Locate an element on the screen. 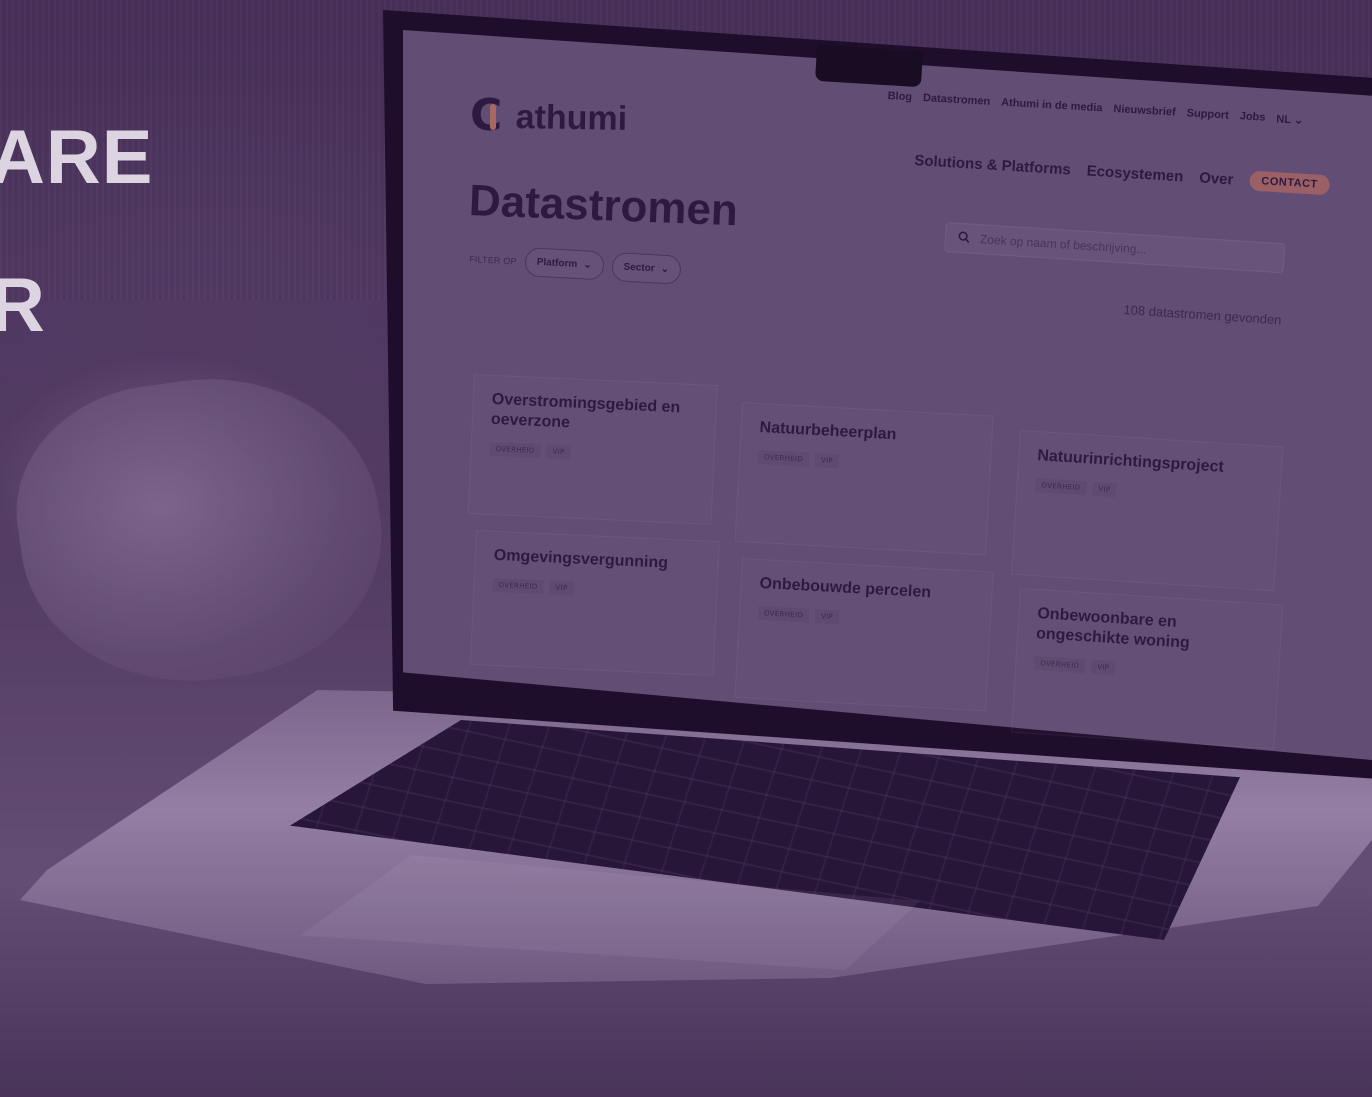  card-title: Onbewoonbare en ongeschikte woning is located at coordinates (1113, 628).